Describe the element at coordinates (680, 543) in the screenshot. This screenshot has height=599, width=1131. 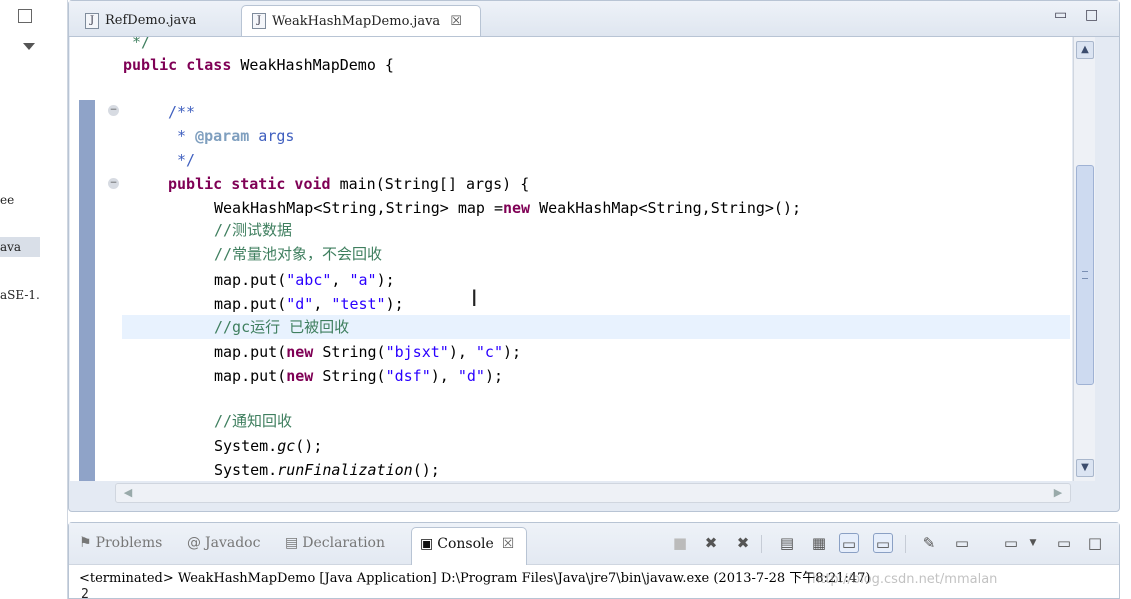
I see `terminate-icon: ■` at that location.